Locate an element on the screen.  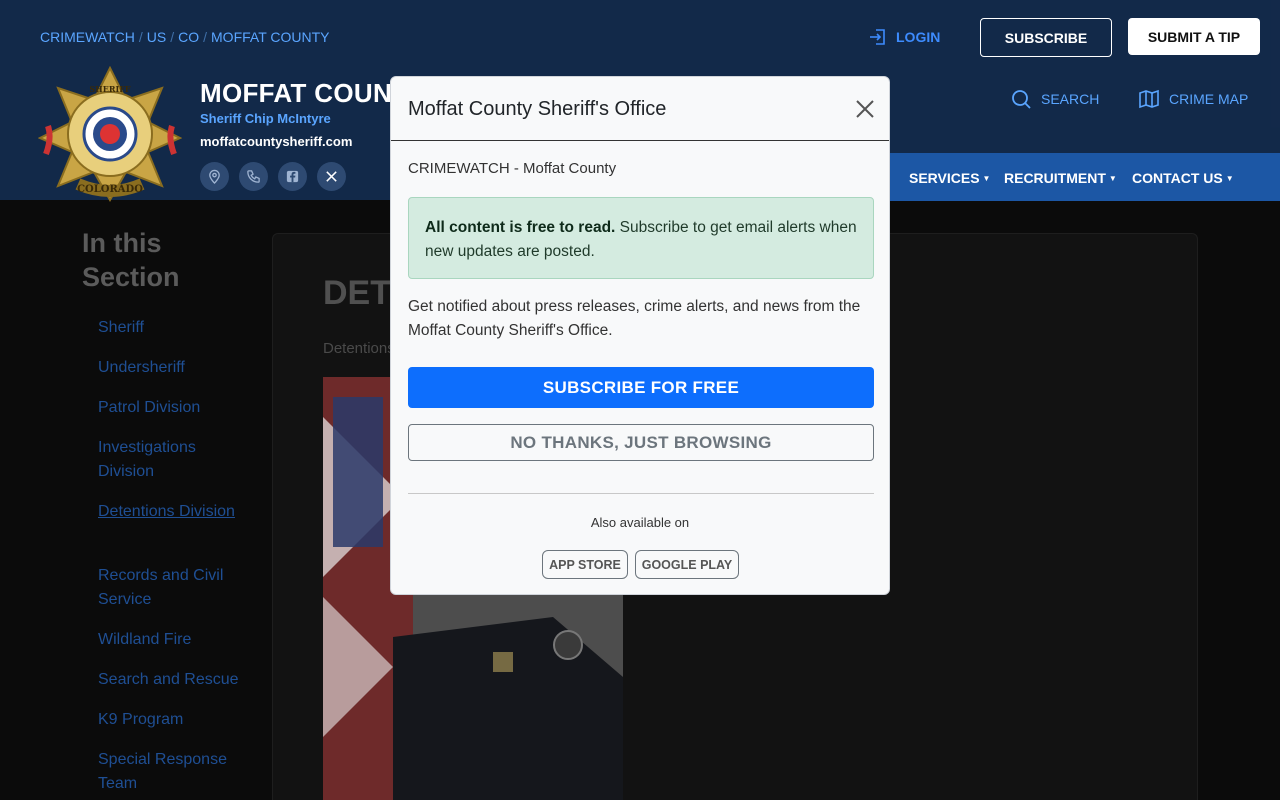
no-thanks-button: NO THANKS, JUST BROWSING is located at coordinates (641, 442).